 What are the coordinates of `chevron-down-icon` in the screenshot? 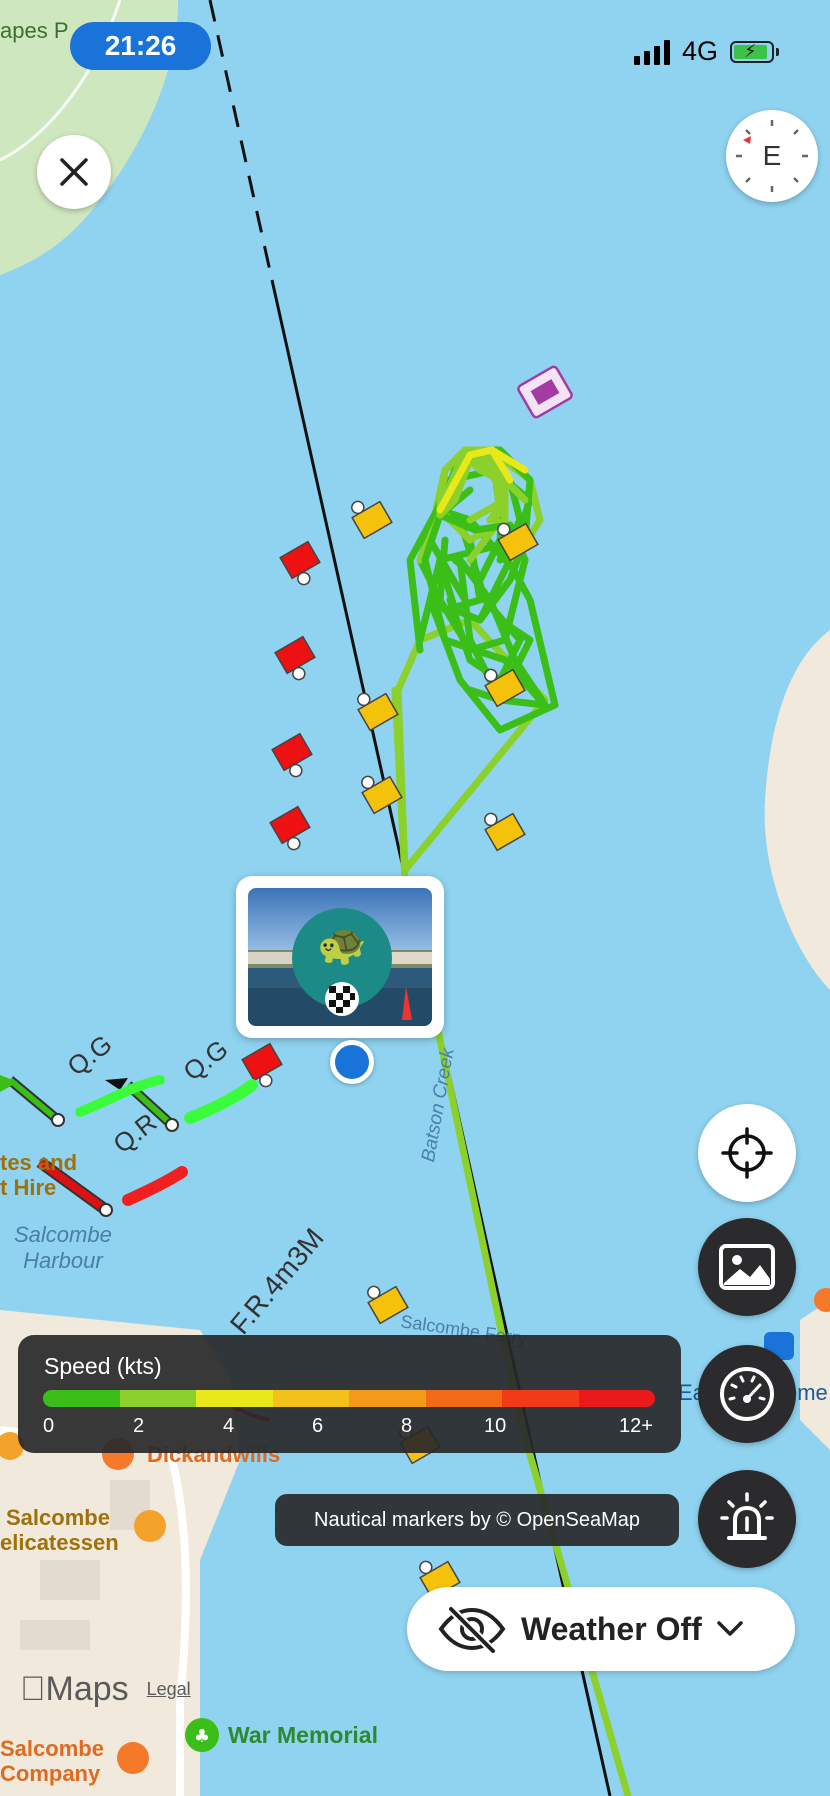 It's located at (730, 1628).